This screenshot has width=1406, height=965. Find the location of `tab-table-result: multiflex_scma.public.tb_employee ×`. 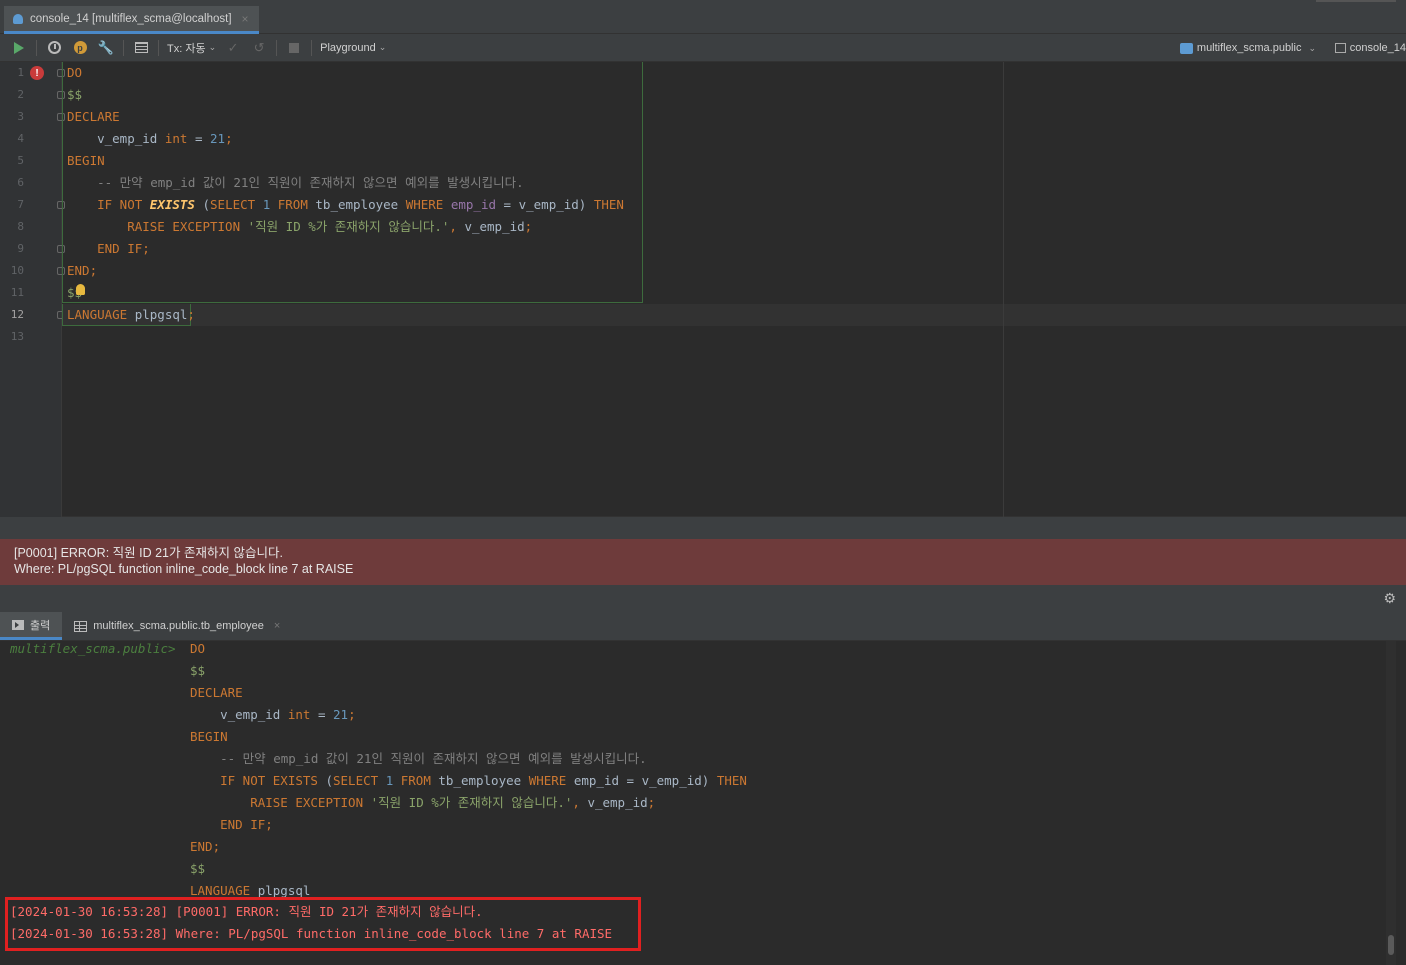

tab-table-result: multiflex_scma.public.tb_employee × is located at coordinates (177, 626).